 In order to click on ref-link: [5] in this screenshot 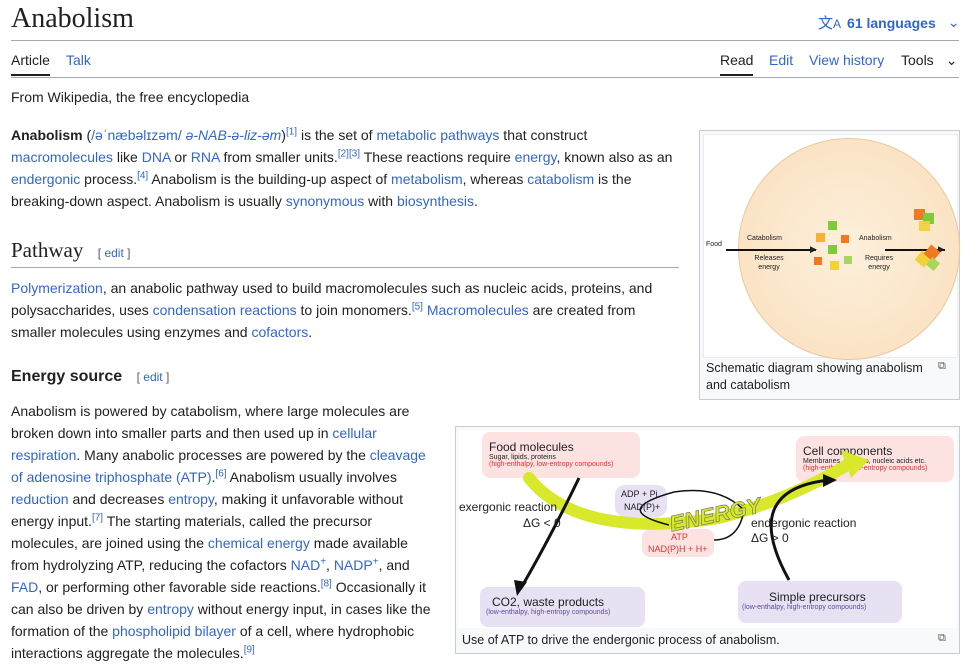, I will do `click(417, 306)`.